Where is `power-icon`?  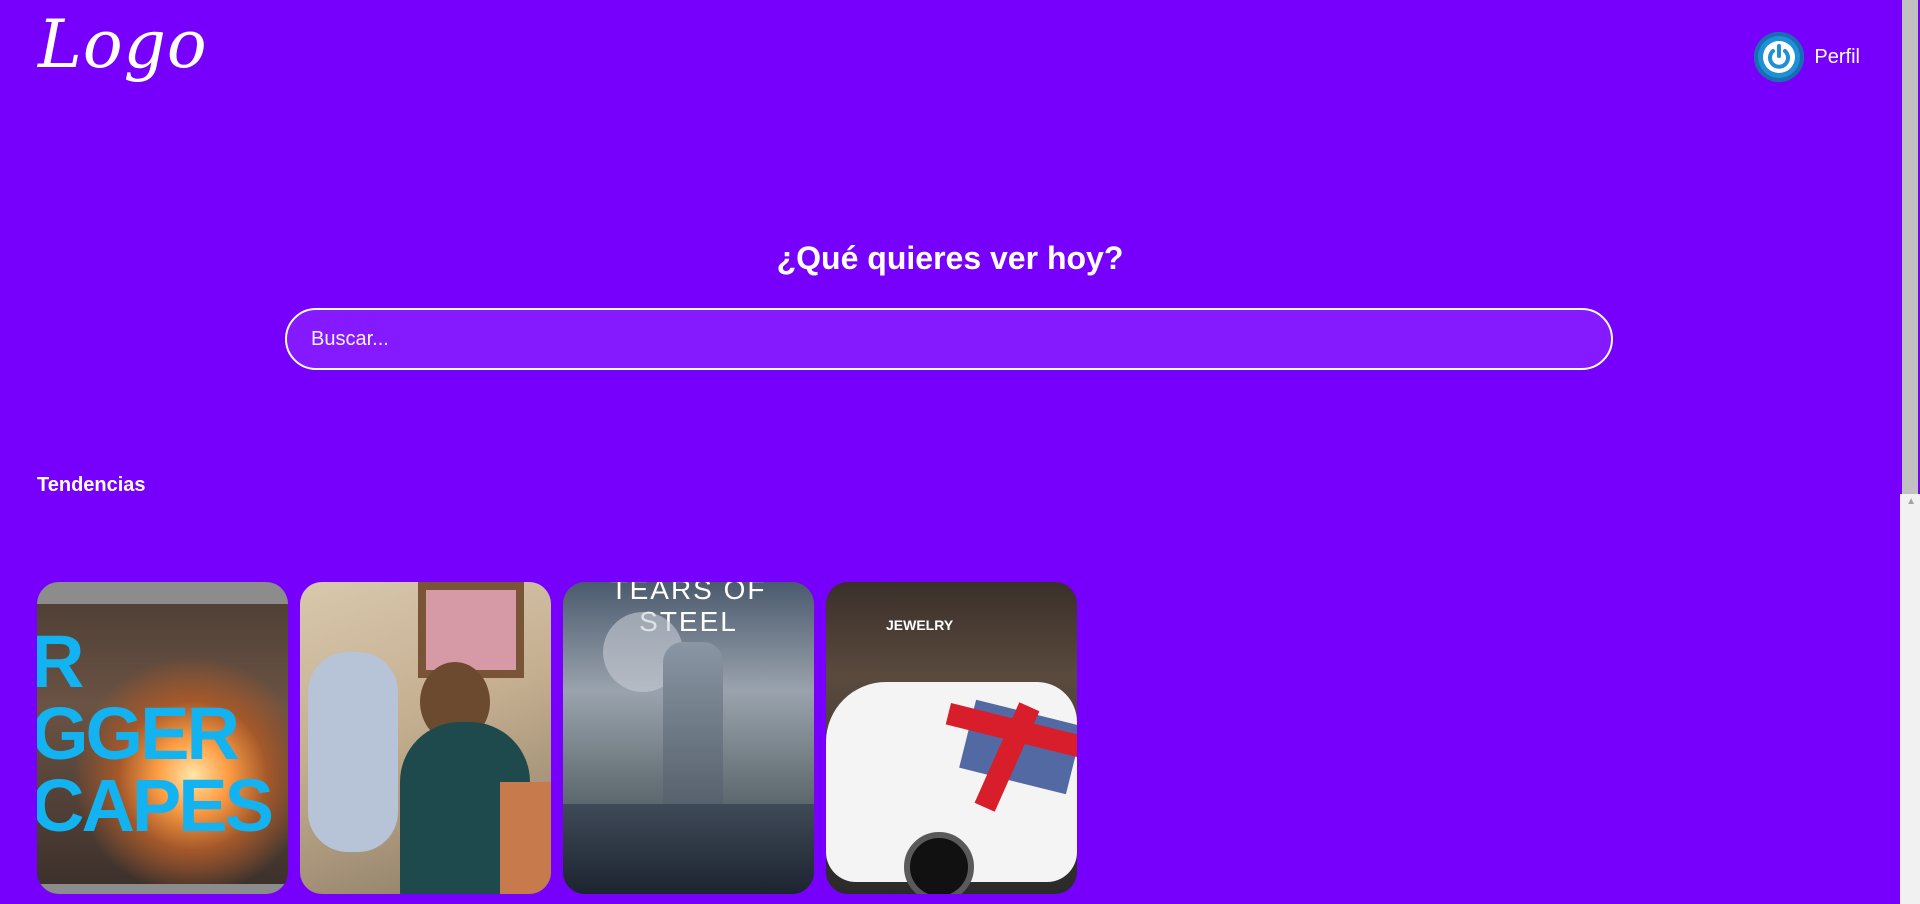 power-icon is located at coordinates (1779, 57).